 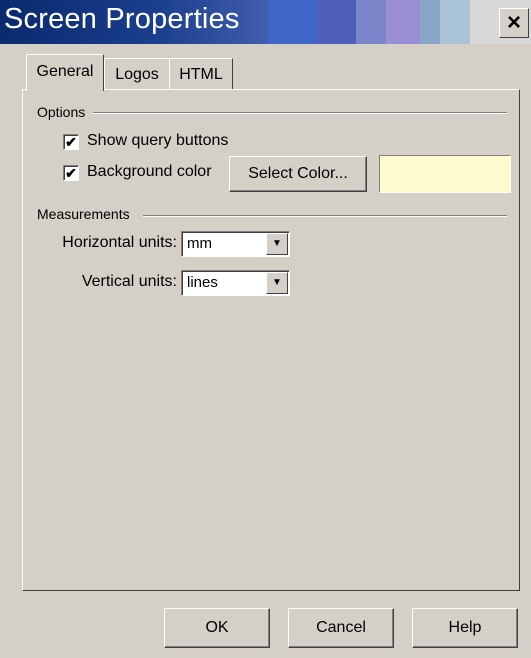 I want to click on cancel-button: Cancel, so click(x=341, y=628).